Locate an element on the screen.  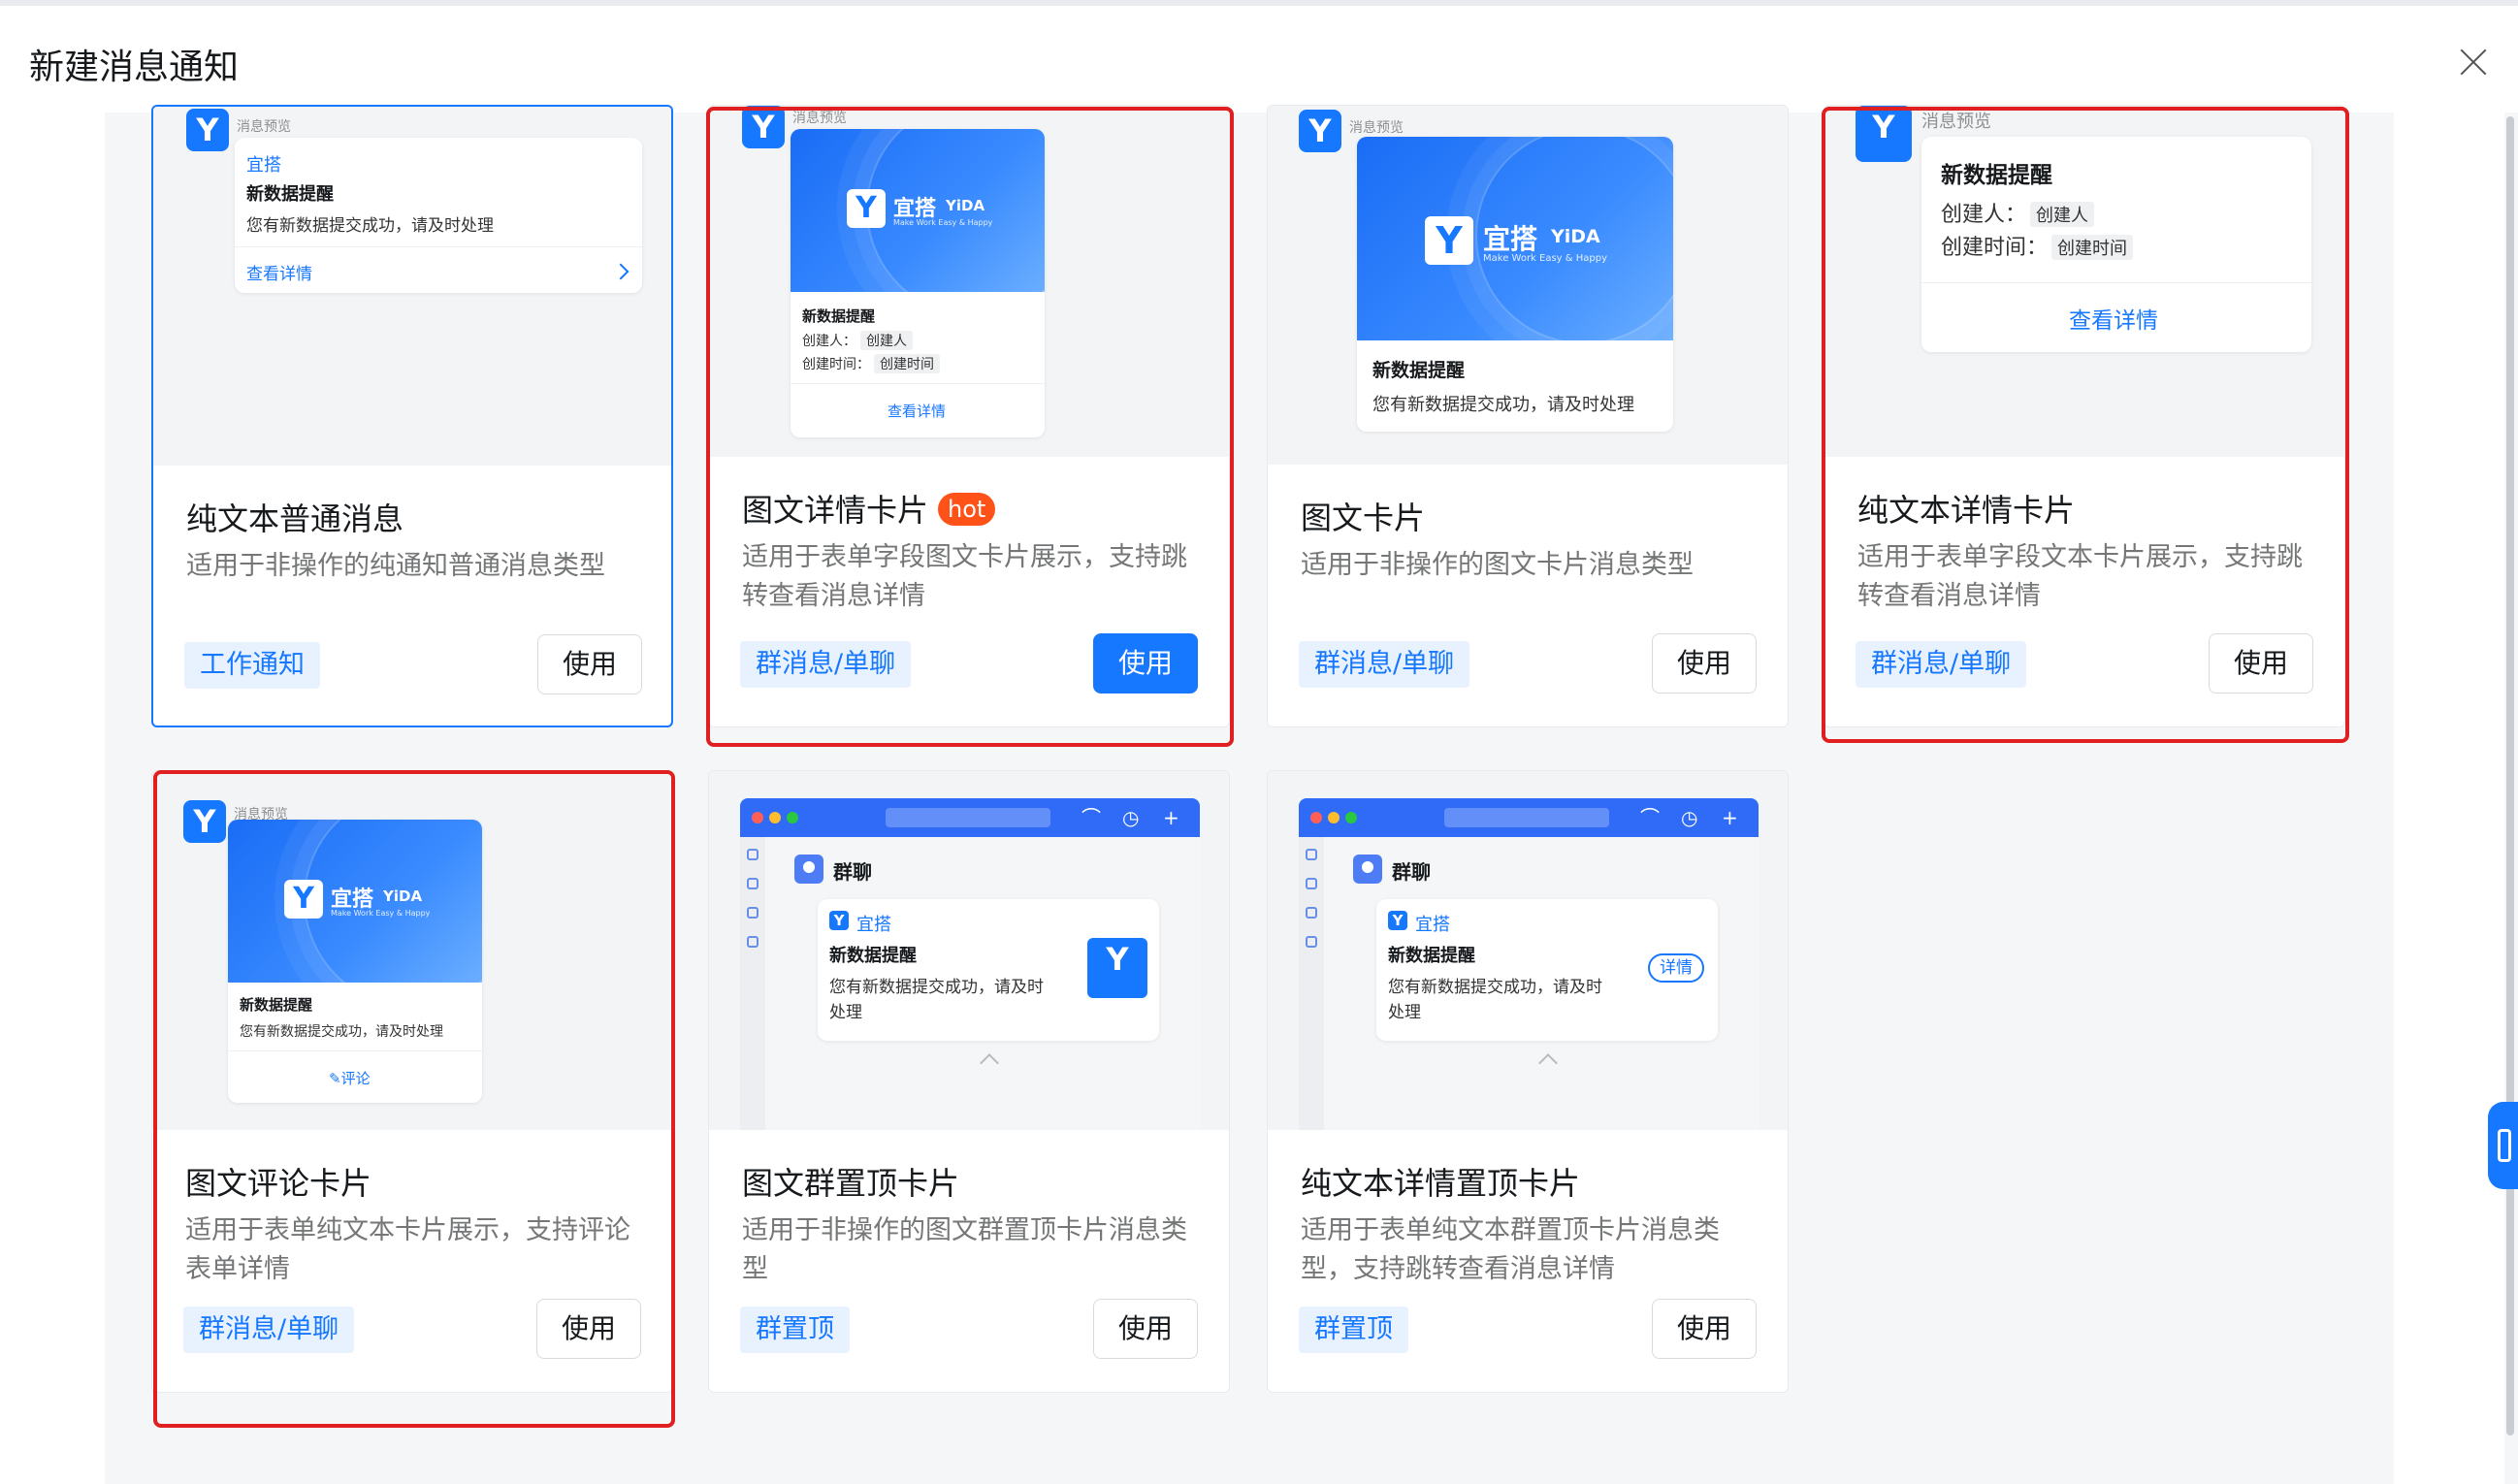
card-tag: 工作通知 is located at coordinates (252, 665).